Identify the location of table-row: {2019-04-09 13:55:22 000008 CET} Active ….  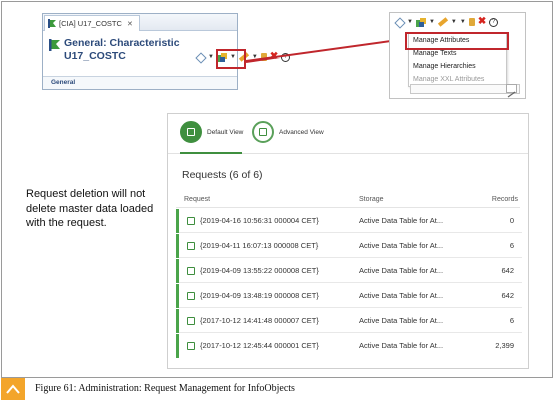
(349, 271).